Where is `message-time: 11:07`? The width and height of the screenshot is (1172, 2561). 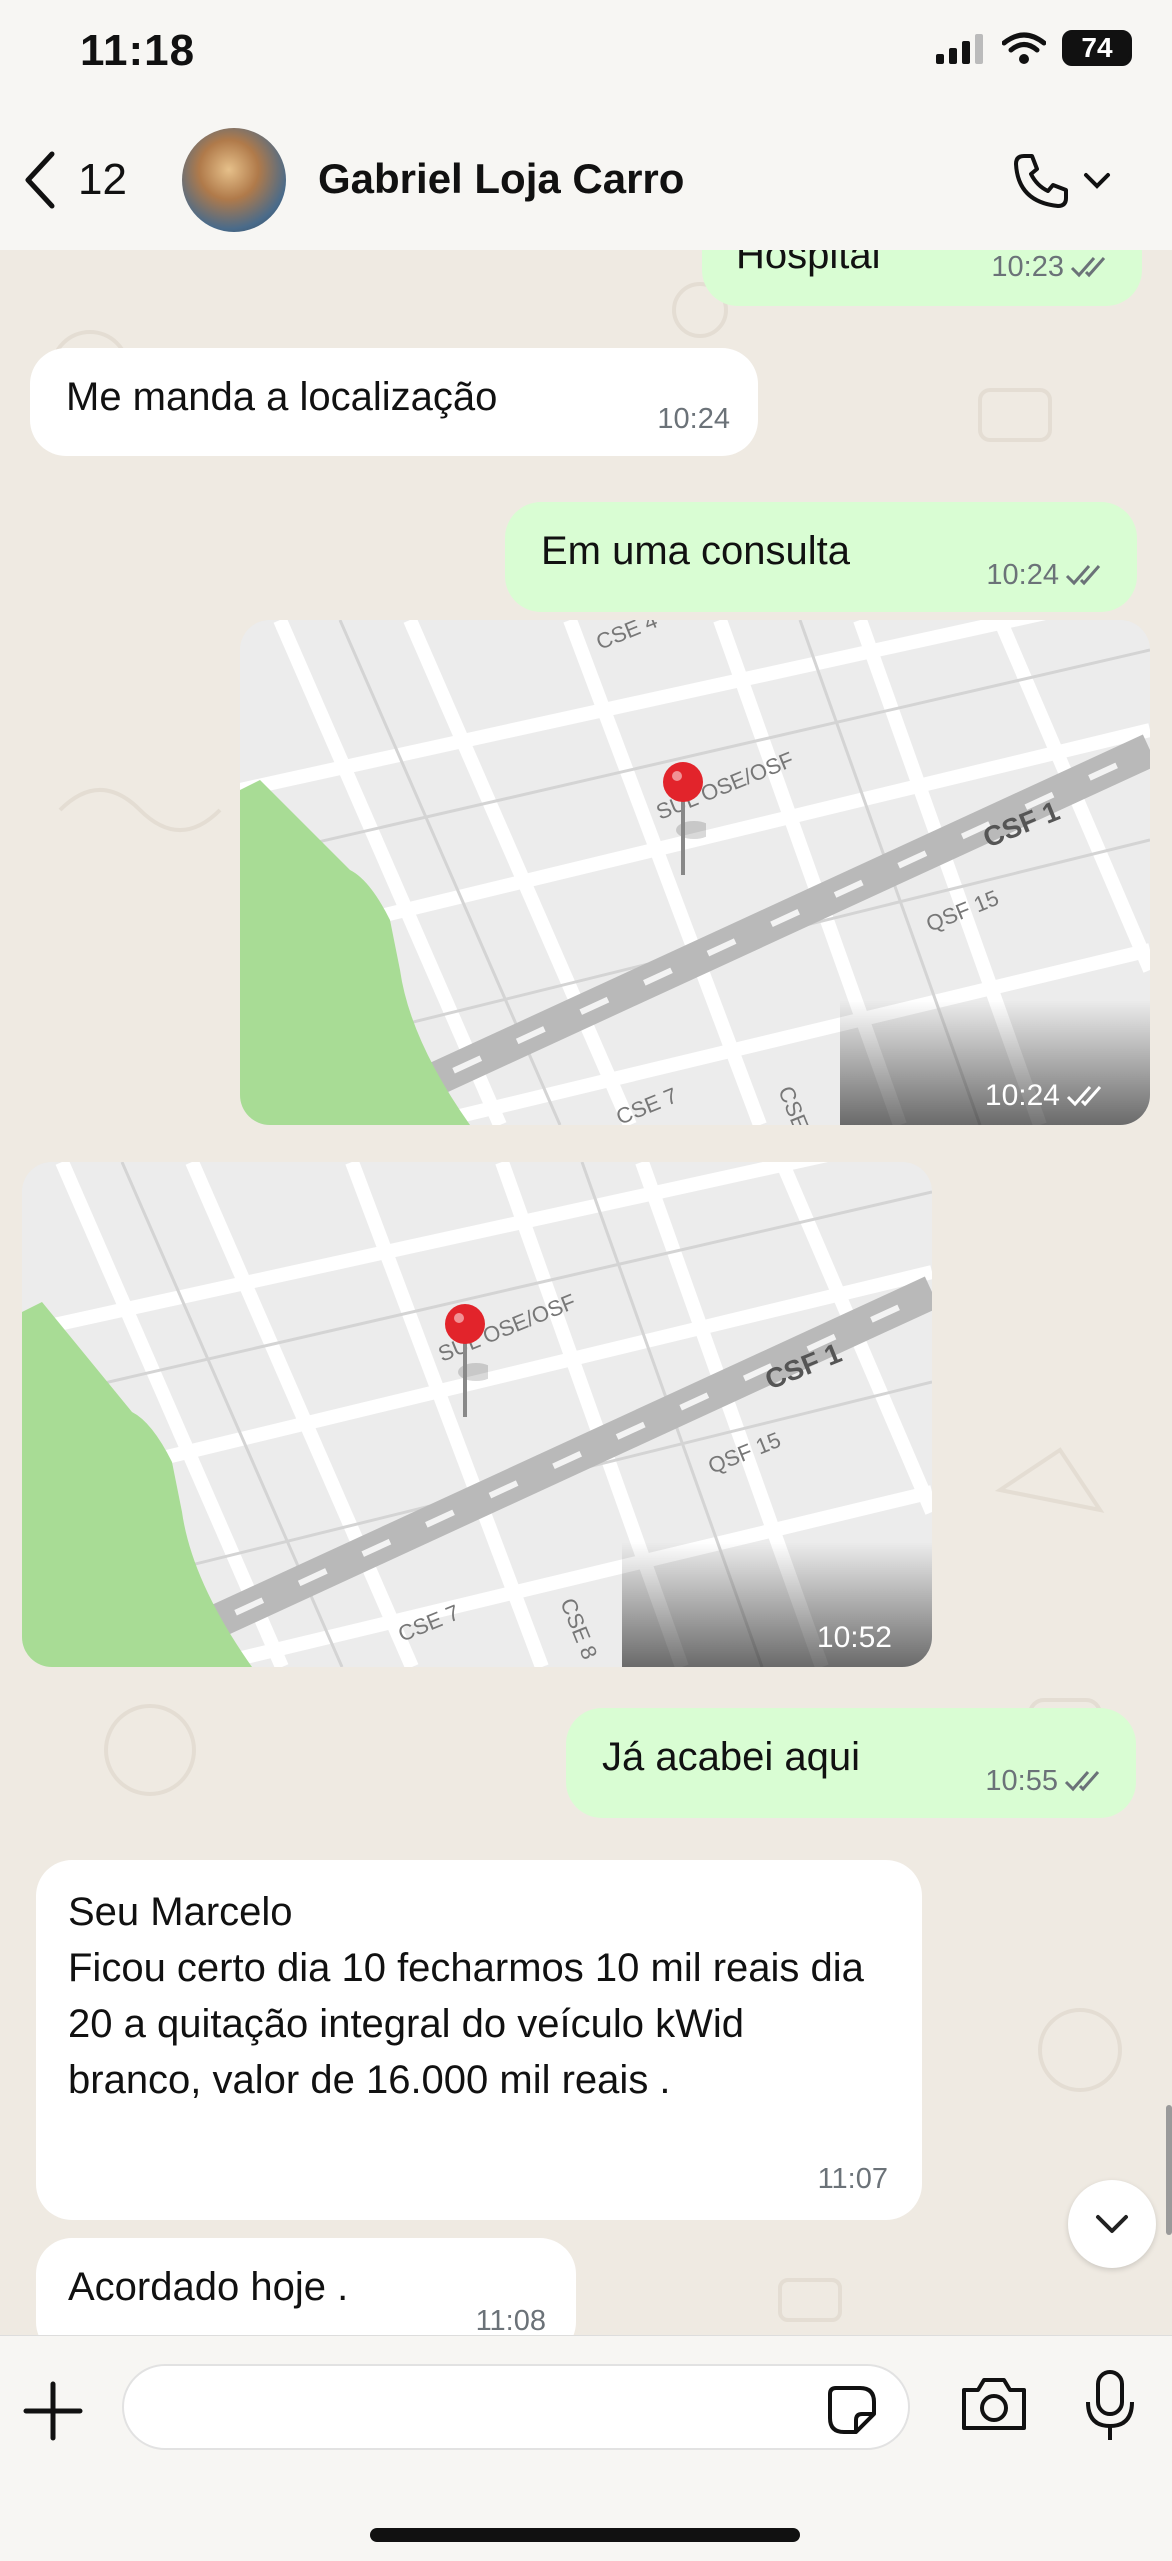 message-time: 11:07 is located at coordinates (852, 2179).